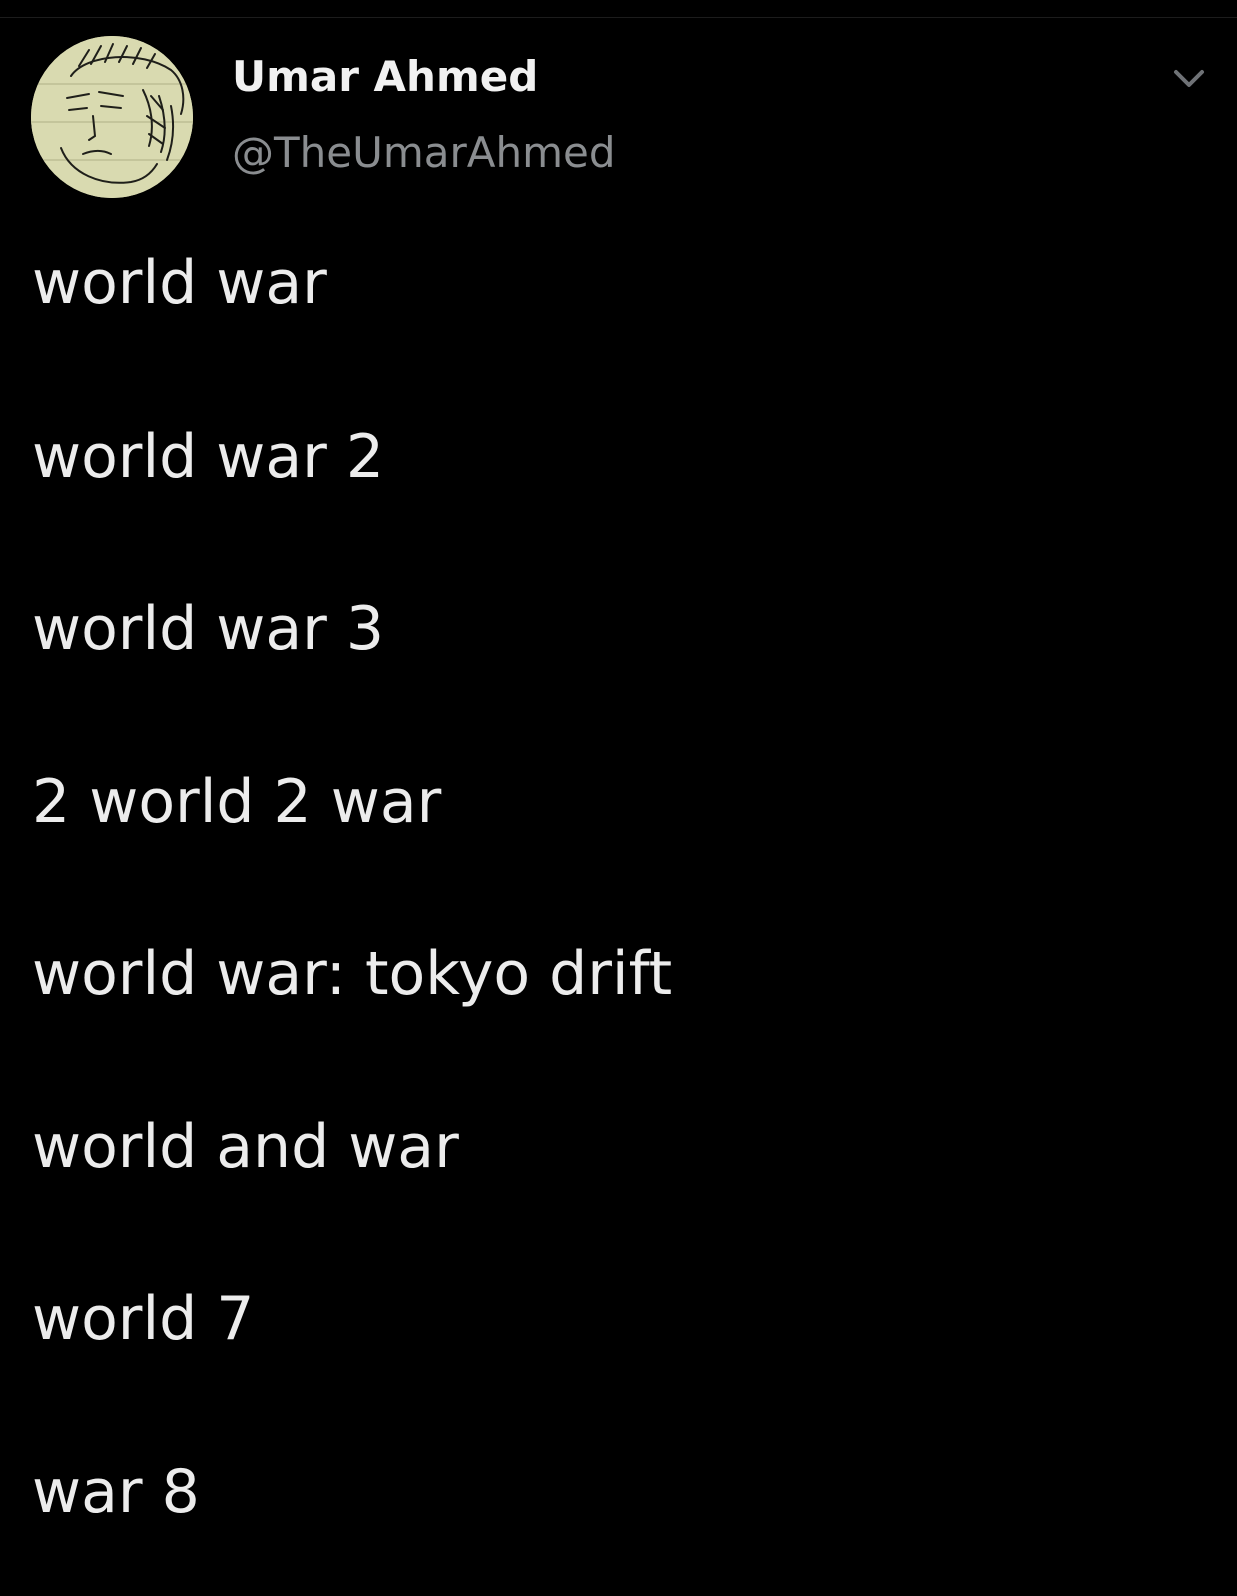 The image size is (1237, 1596). I want to click on author-handle: @TheUmarAhmed, so click(424, 153).